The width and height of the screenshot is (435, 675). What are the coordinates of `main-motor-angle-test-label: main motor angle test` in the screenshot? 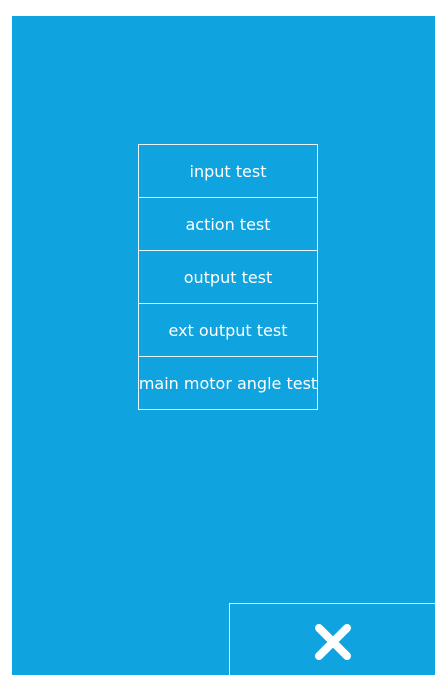 It's located at (228, 383).